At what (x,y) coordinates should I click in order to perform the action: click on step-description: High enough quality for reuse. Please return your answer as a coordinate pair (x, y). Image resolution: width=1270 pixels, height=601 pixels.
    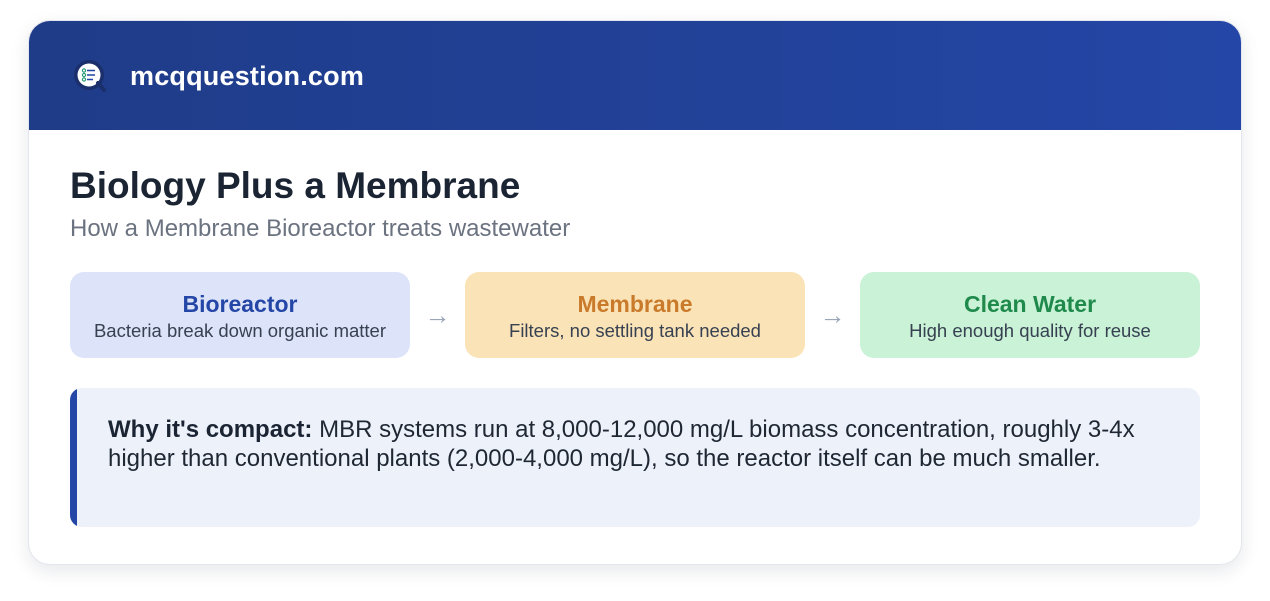
    Looking at the image, I should click on (1030, 330).